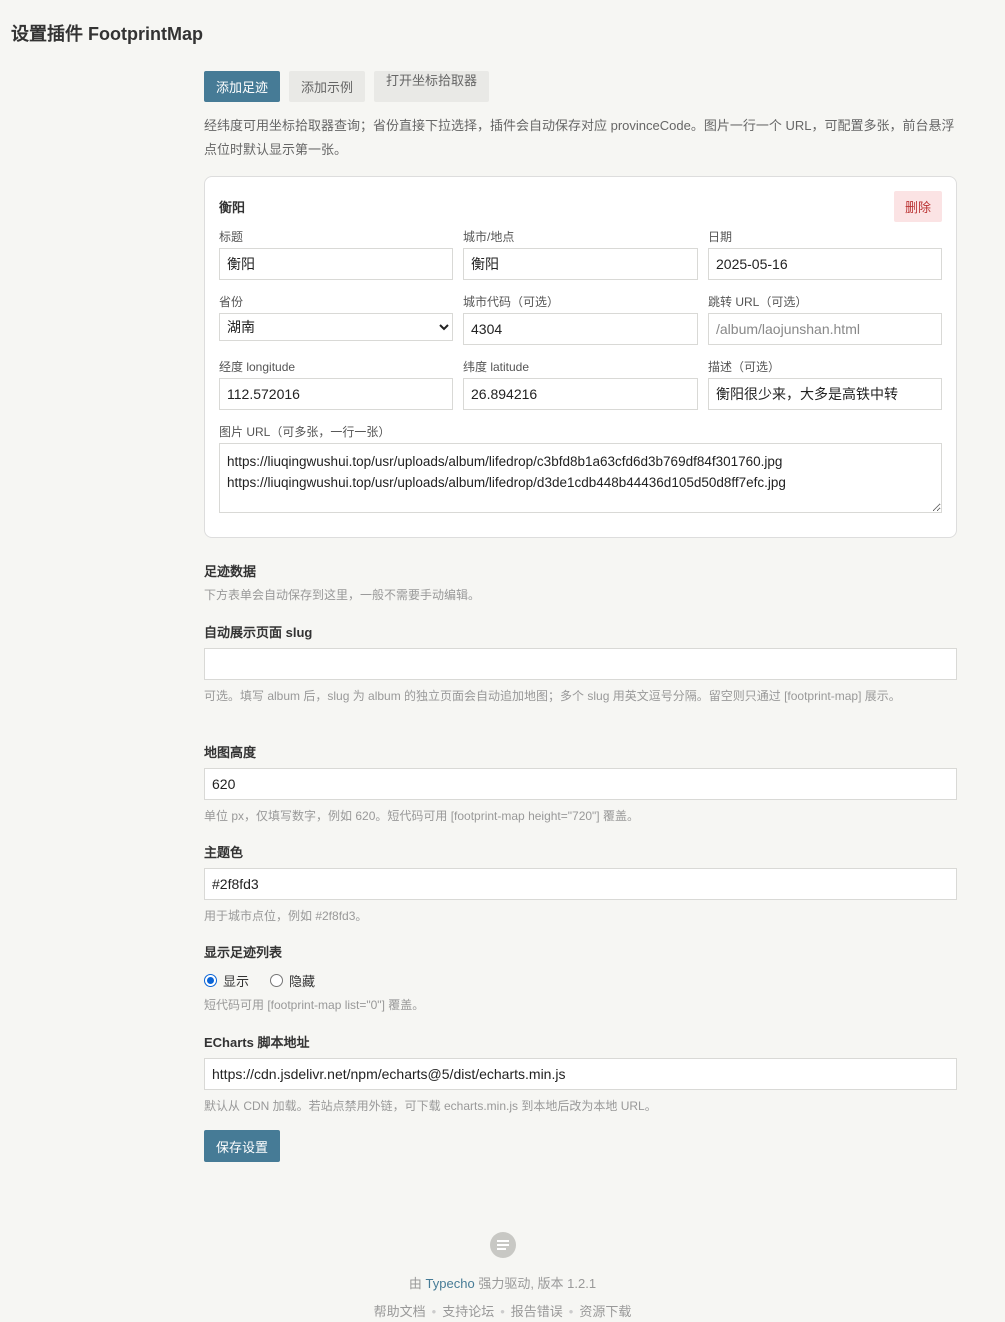 Image resolution: width=1005 pixels, height=1322 pixels. What do you see at coordinates (825, 394) in the screenshot?
I see `description-input` at bounding box center [825, 394].